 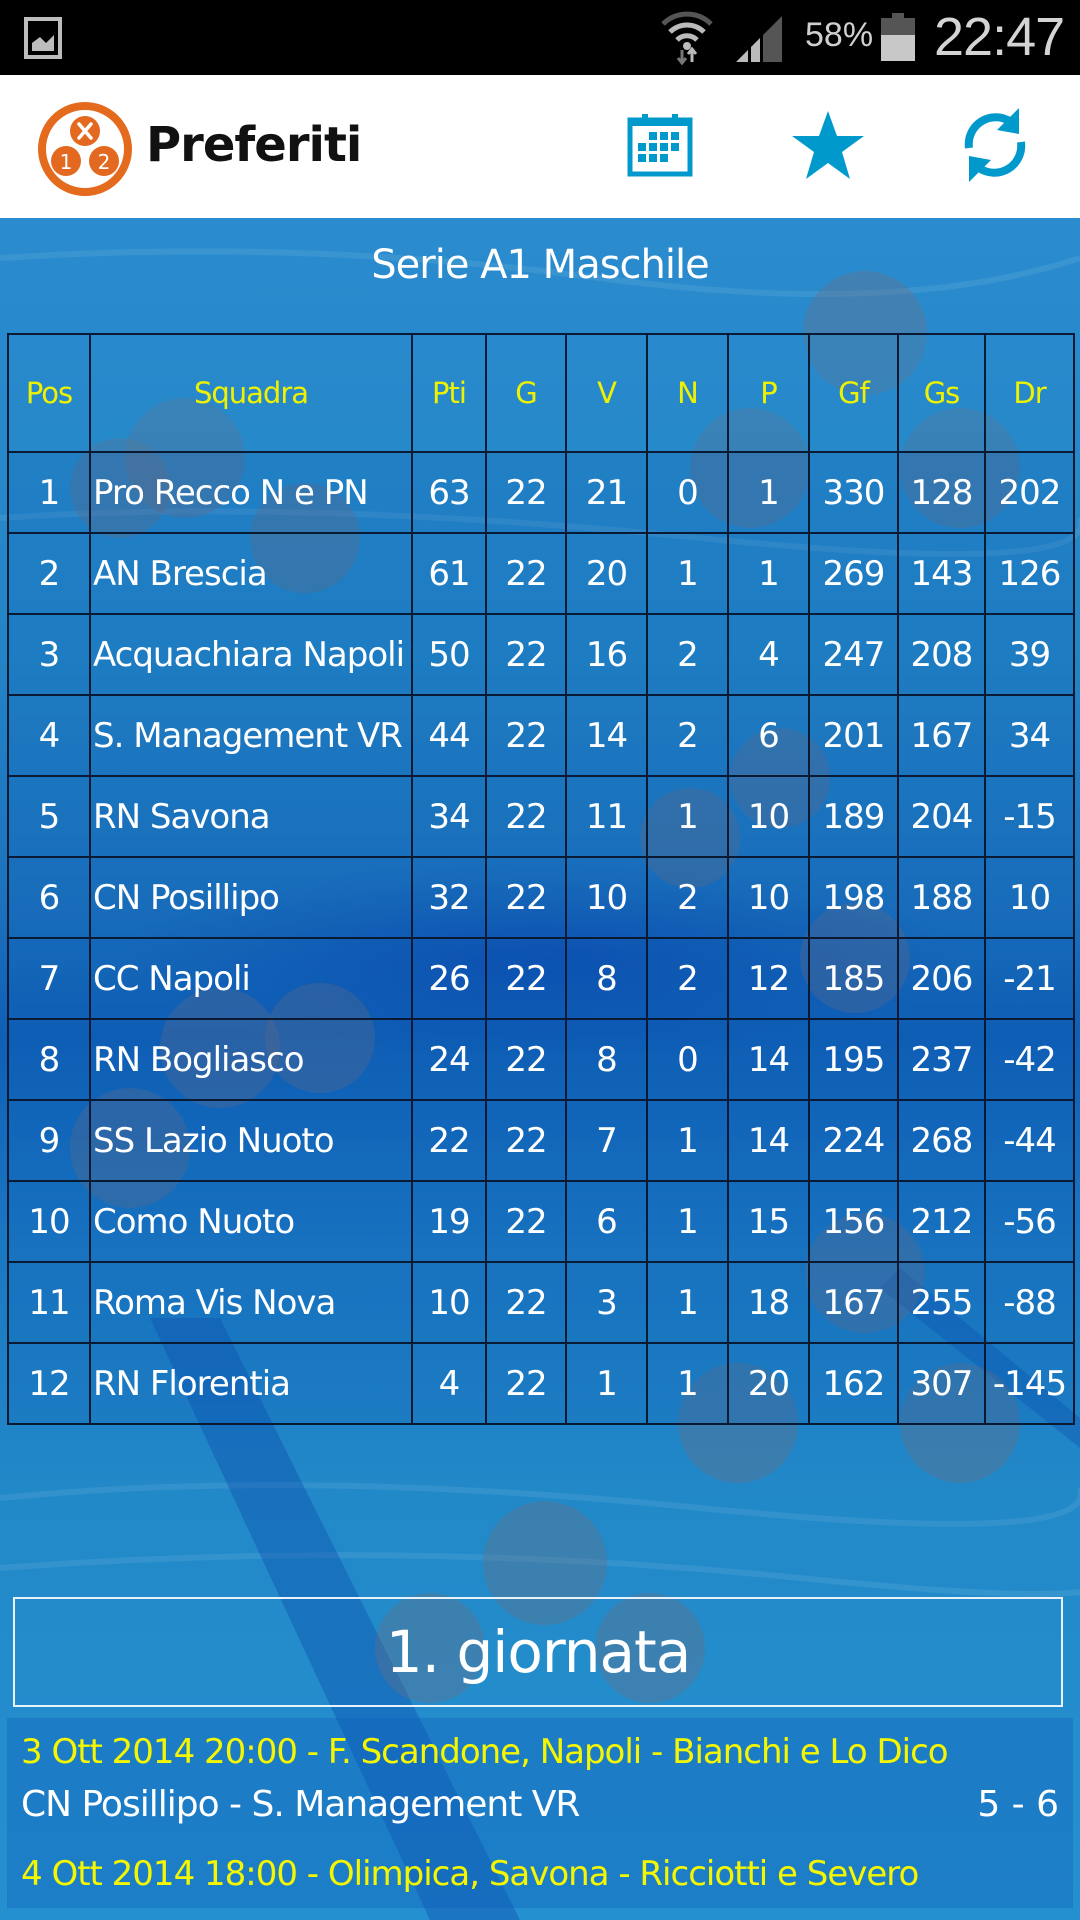 I want to click on cell-goals-for: 195, so click(x=853, y=1059).